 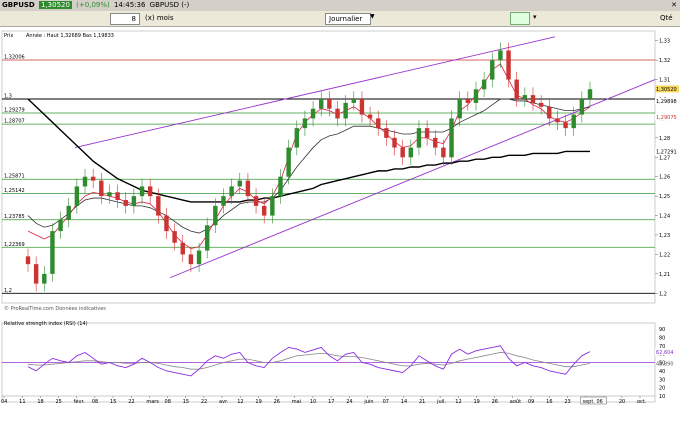 I want to click on rsi-axis-label: 10, so click(x=662, y=397).